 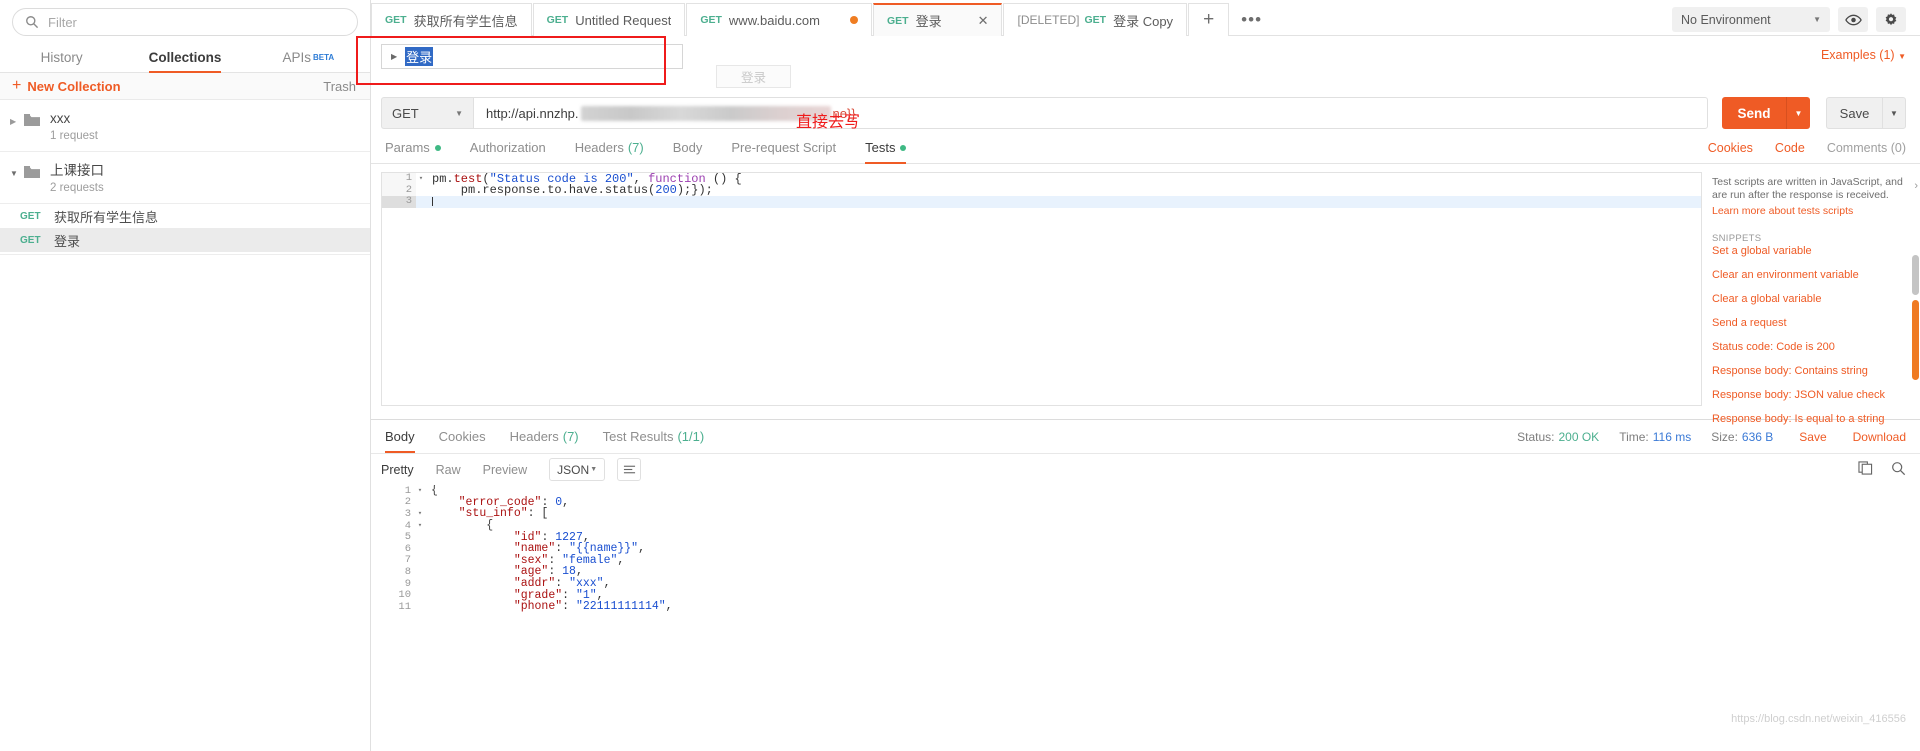 I want to click on send-group: Send ▼, so click(x=1766, y=113).